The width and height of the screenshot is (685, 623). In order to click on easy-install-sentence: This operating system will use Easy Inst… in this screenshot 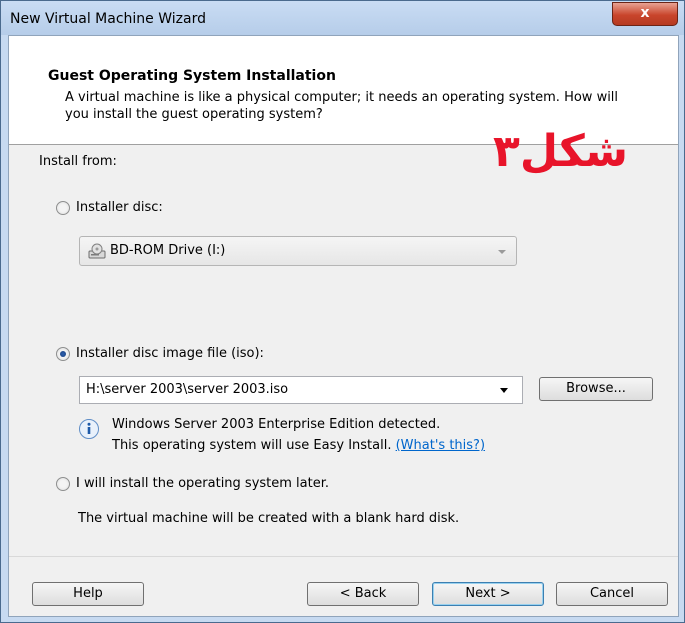, I will do `click(252, 445)`.